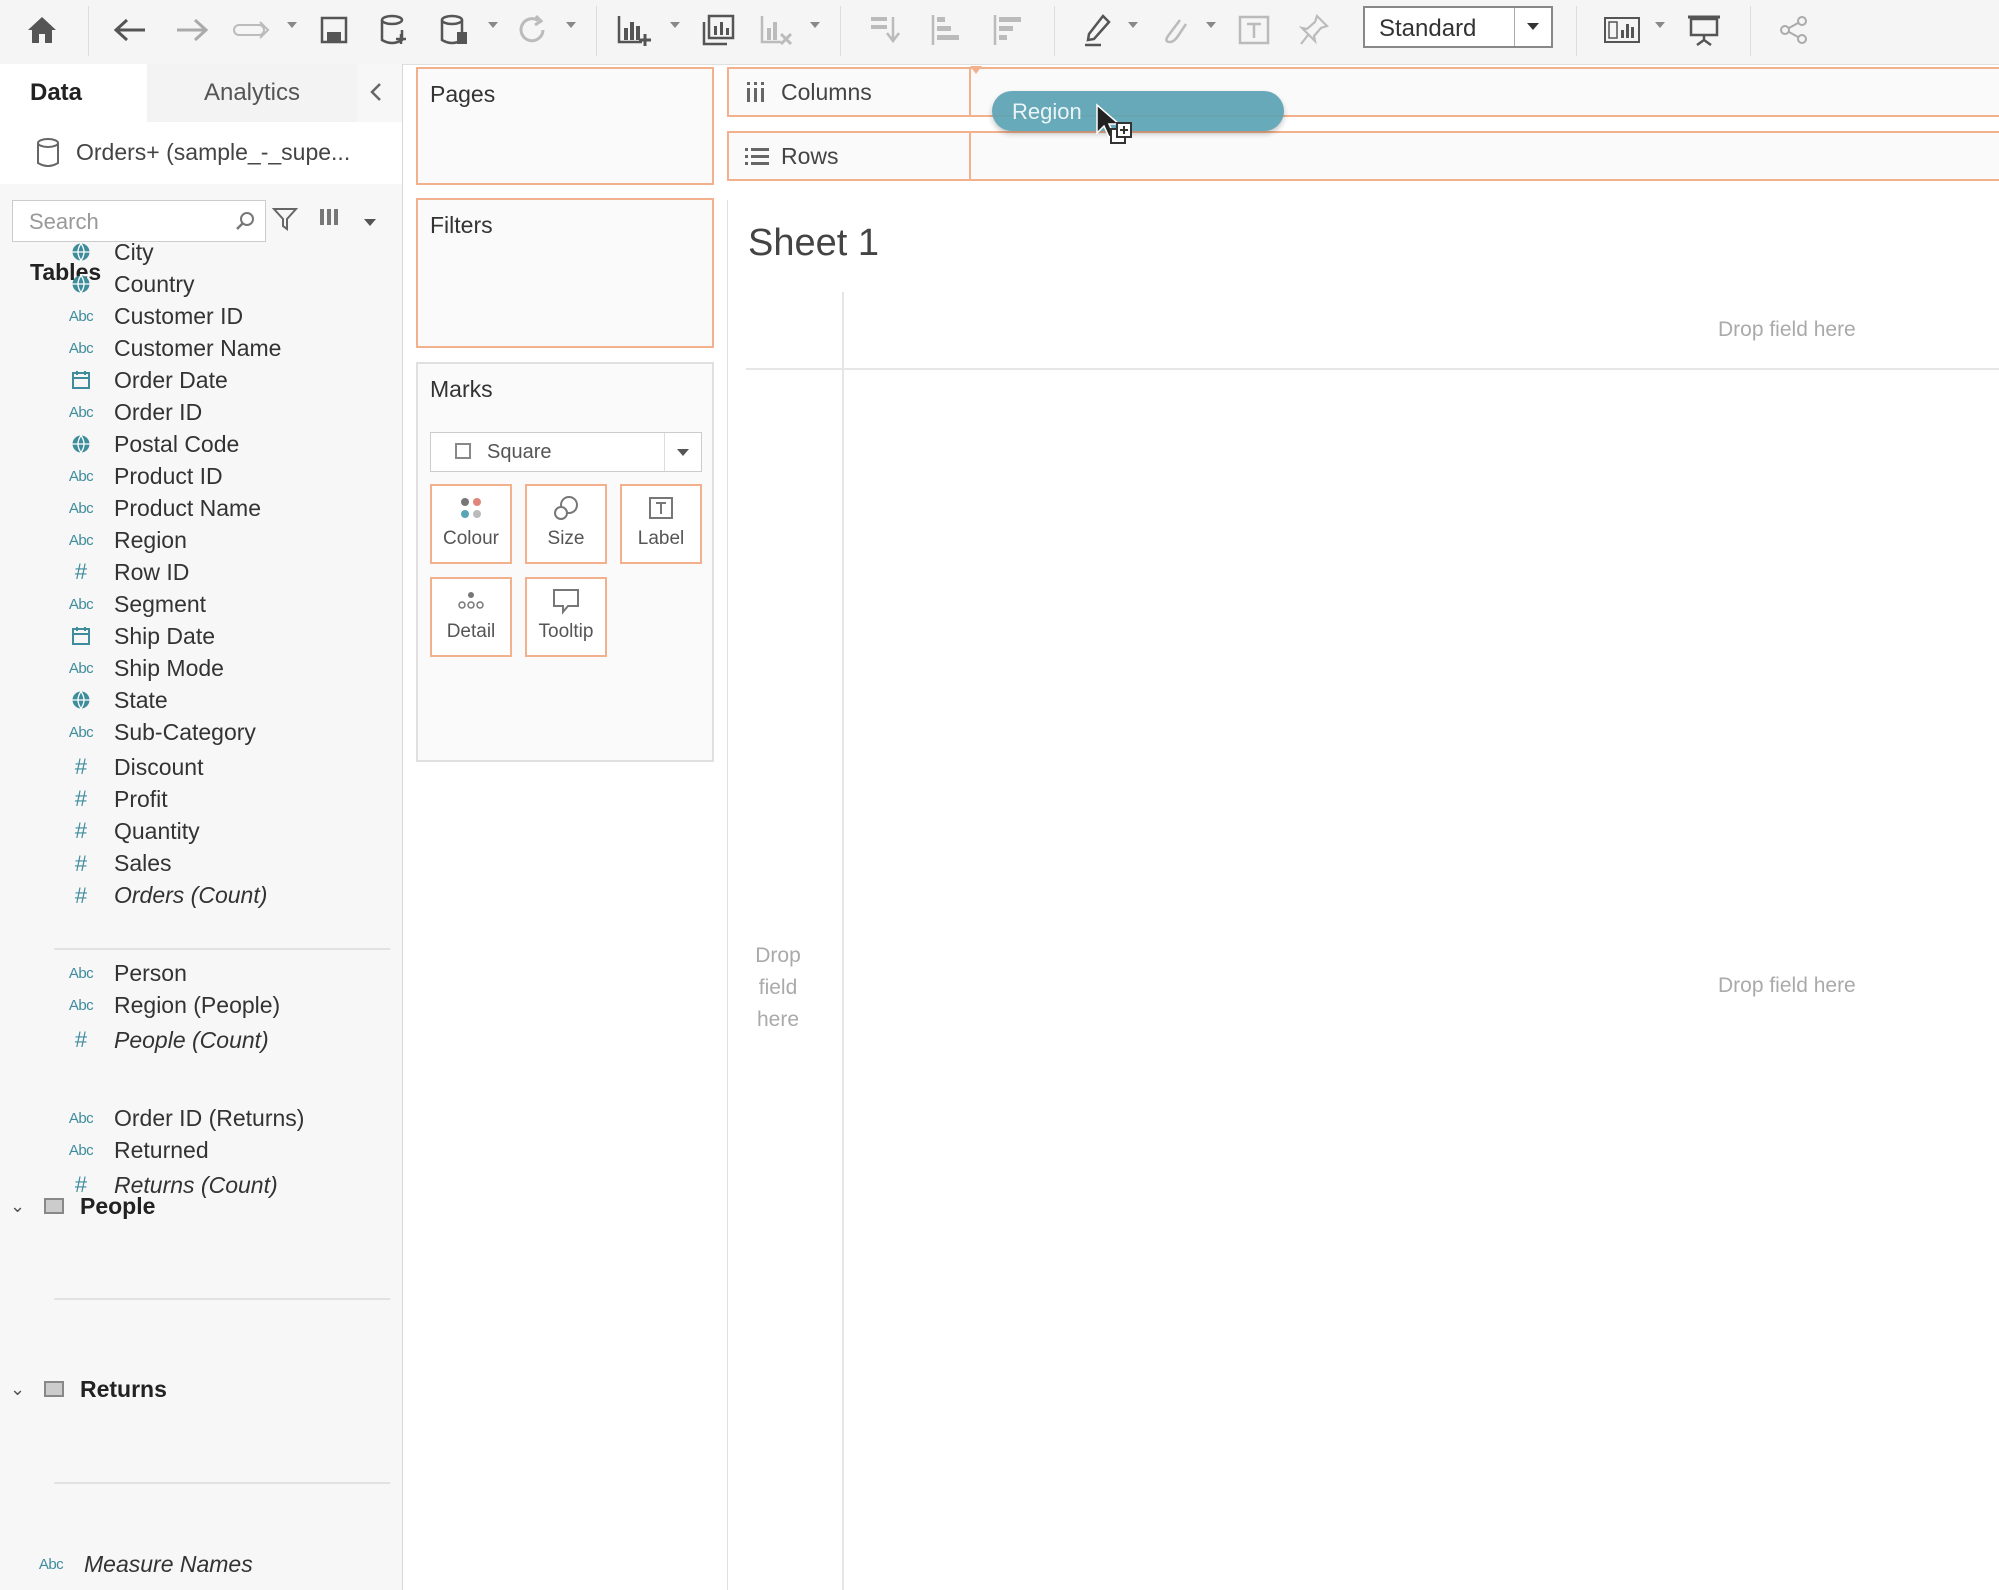 The image size is (1999, 1590). I want to click on field-label: Region, so click(150, 539).